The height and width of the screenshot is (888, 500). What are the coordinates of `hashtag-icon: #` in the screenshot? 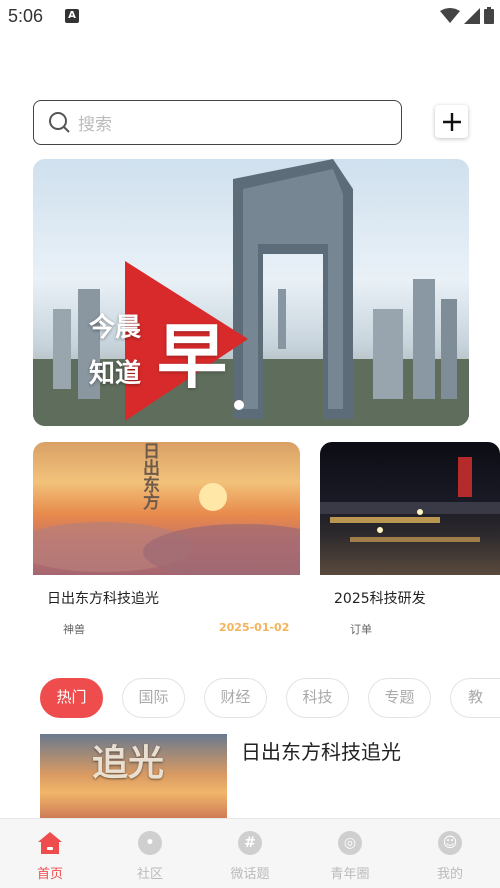 It's located at (250, 843).